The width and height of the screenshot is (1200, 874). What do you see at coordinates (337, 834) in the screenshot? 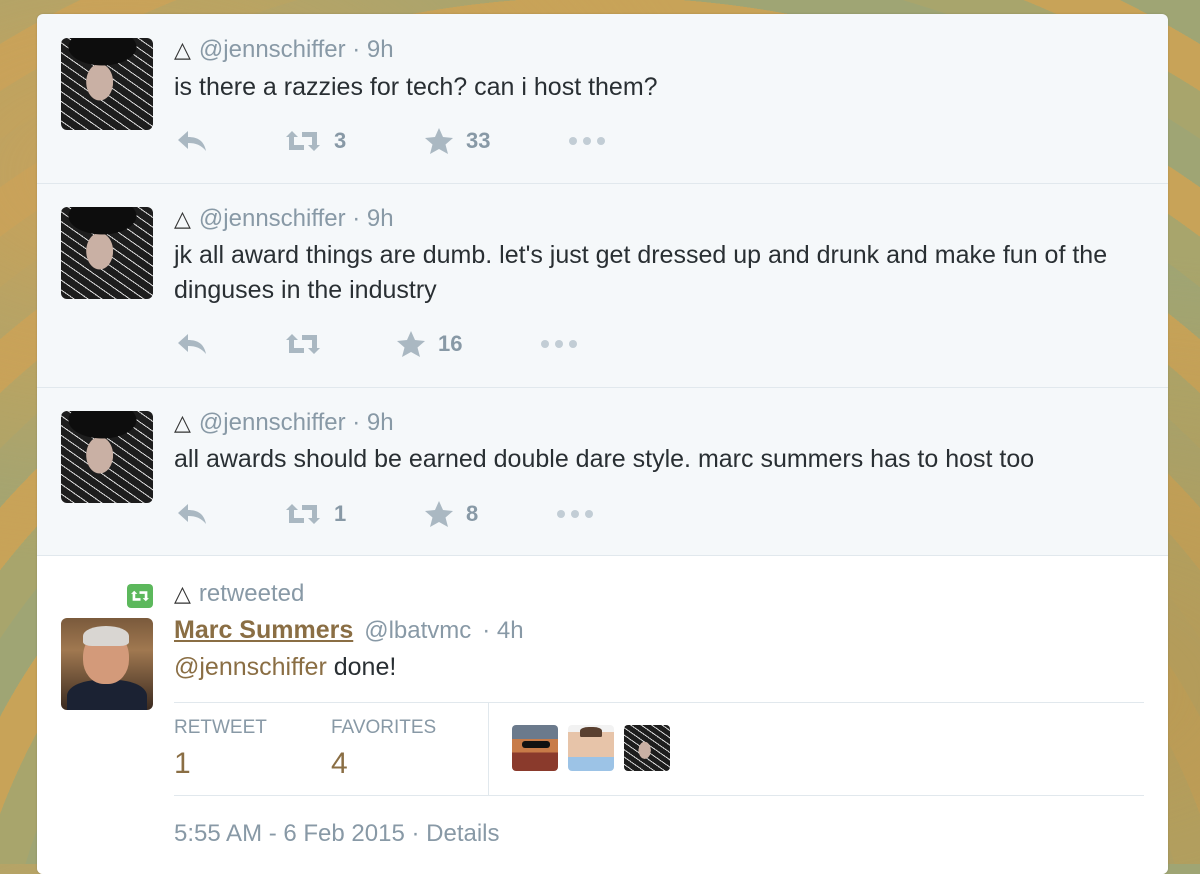
I see `tweet-timestamp-details: 5:55 AM - 6 Feb 2015 · Details` at bounding box center [337, 834].